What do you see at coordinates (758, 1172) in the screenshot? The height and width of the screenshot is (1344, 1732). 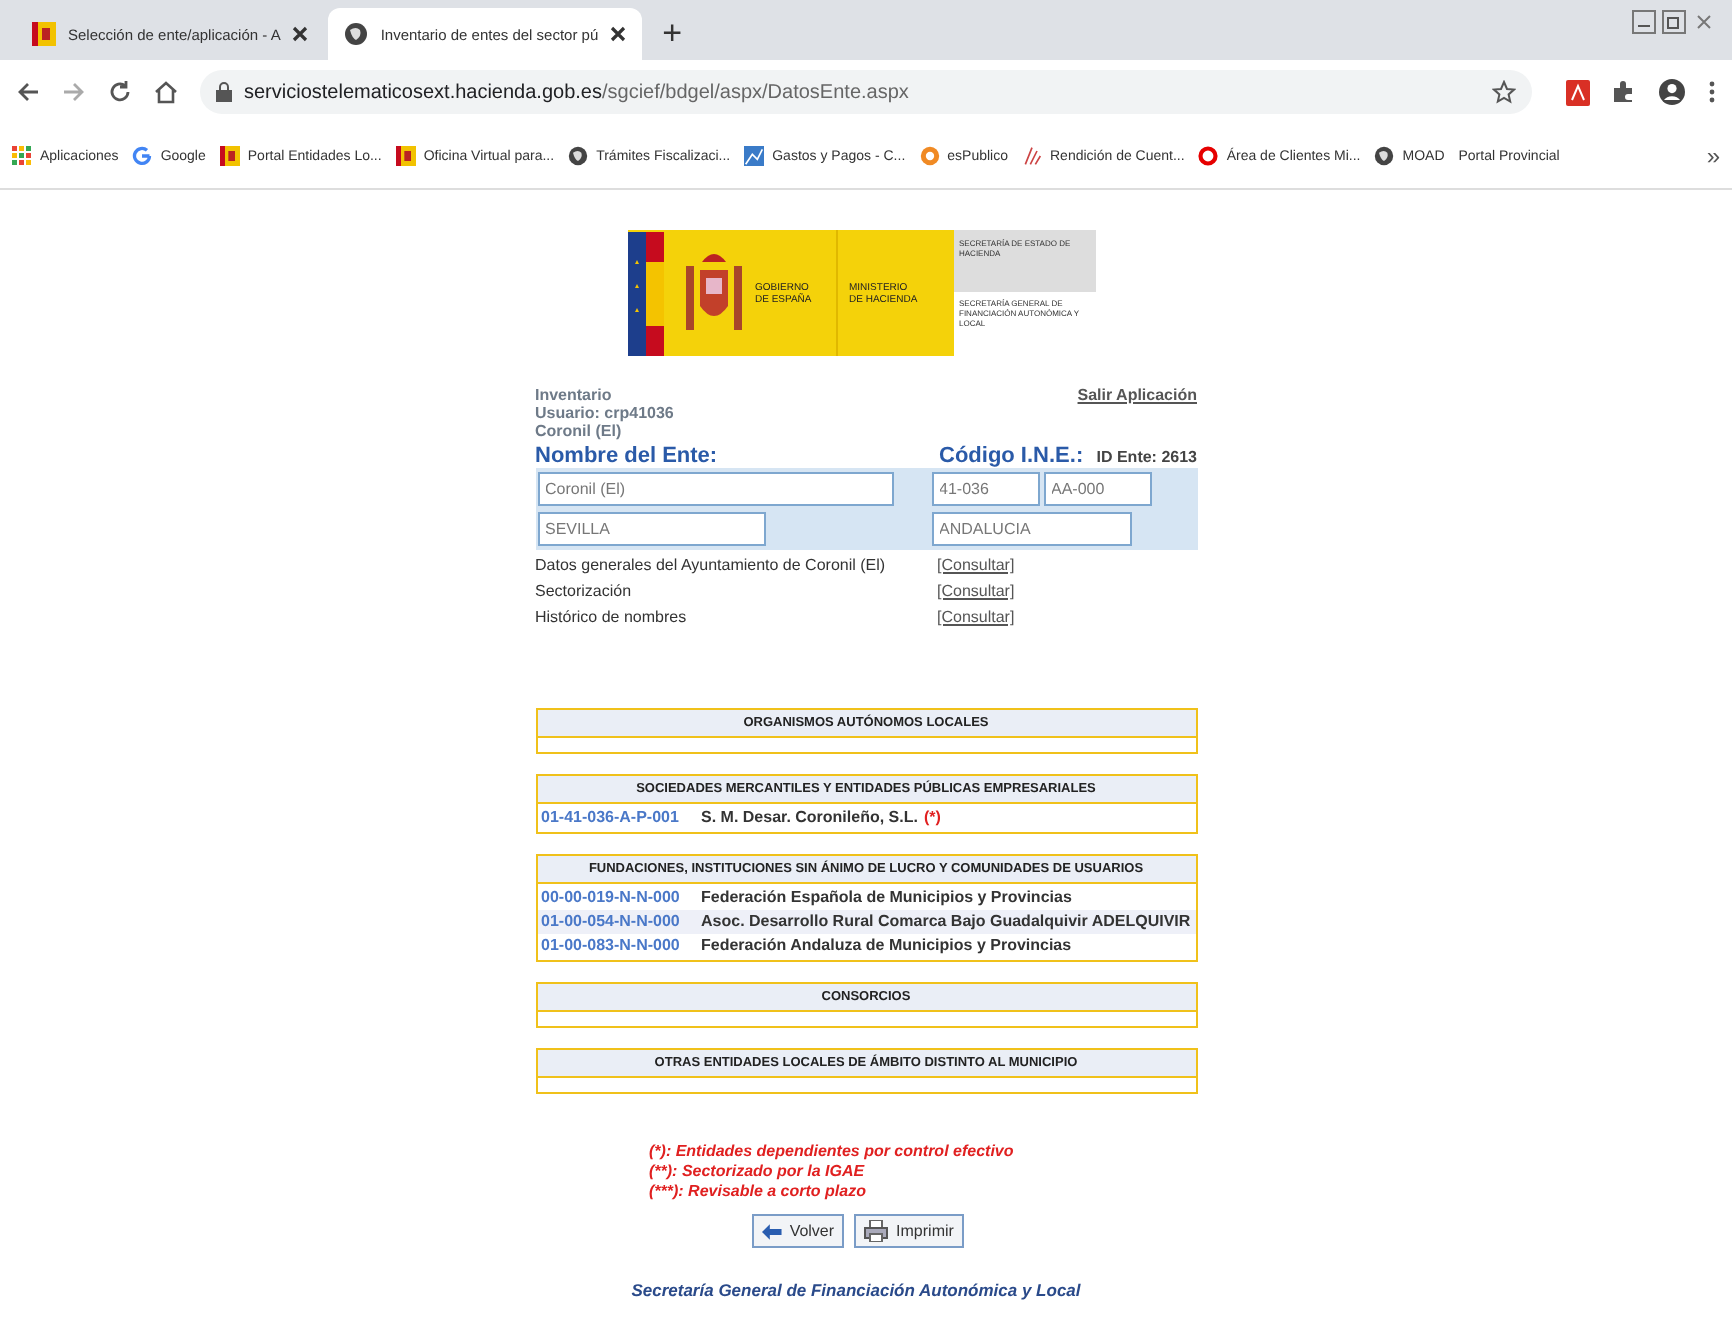 I see `footnote: (**): Sectorizado por la IGAE` at bounding box center [758, 1172].